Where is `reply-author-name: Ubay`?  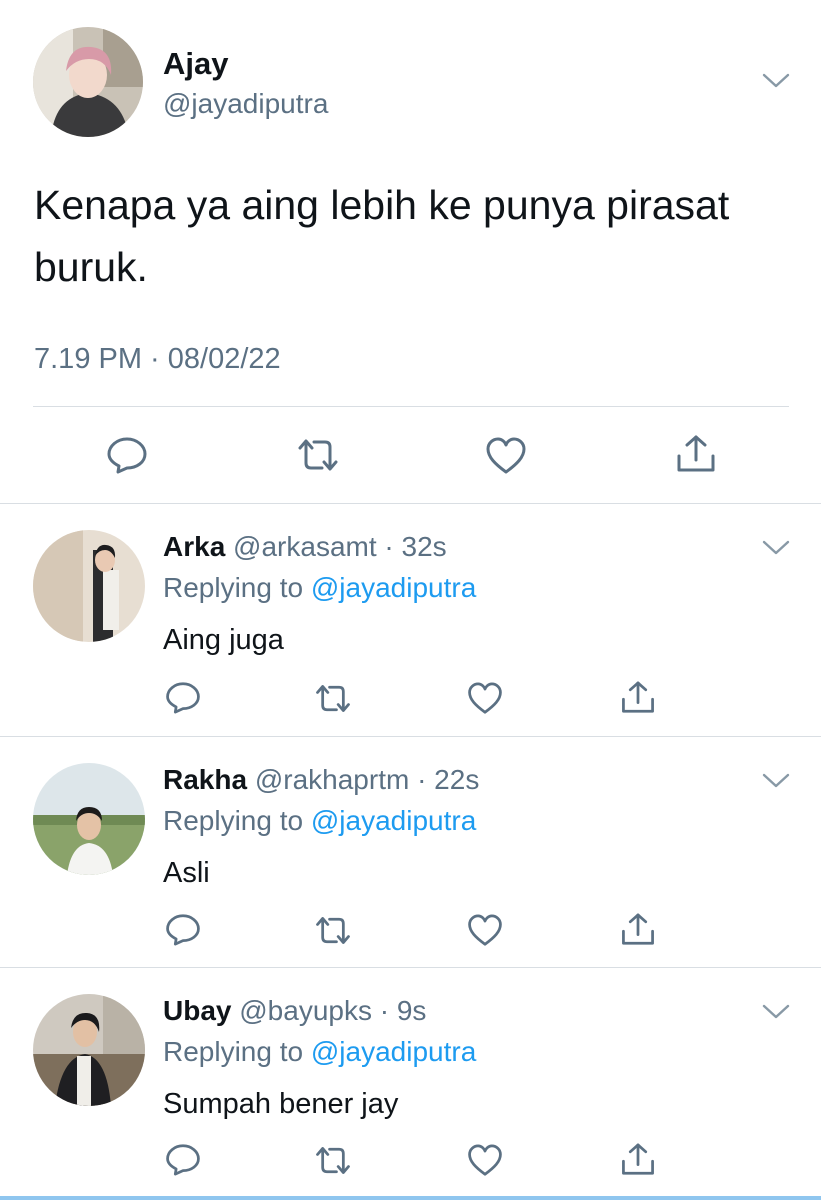
reply-author-name: Ubay is located at coordinates (197, 1010).